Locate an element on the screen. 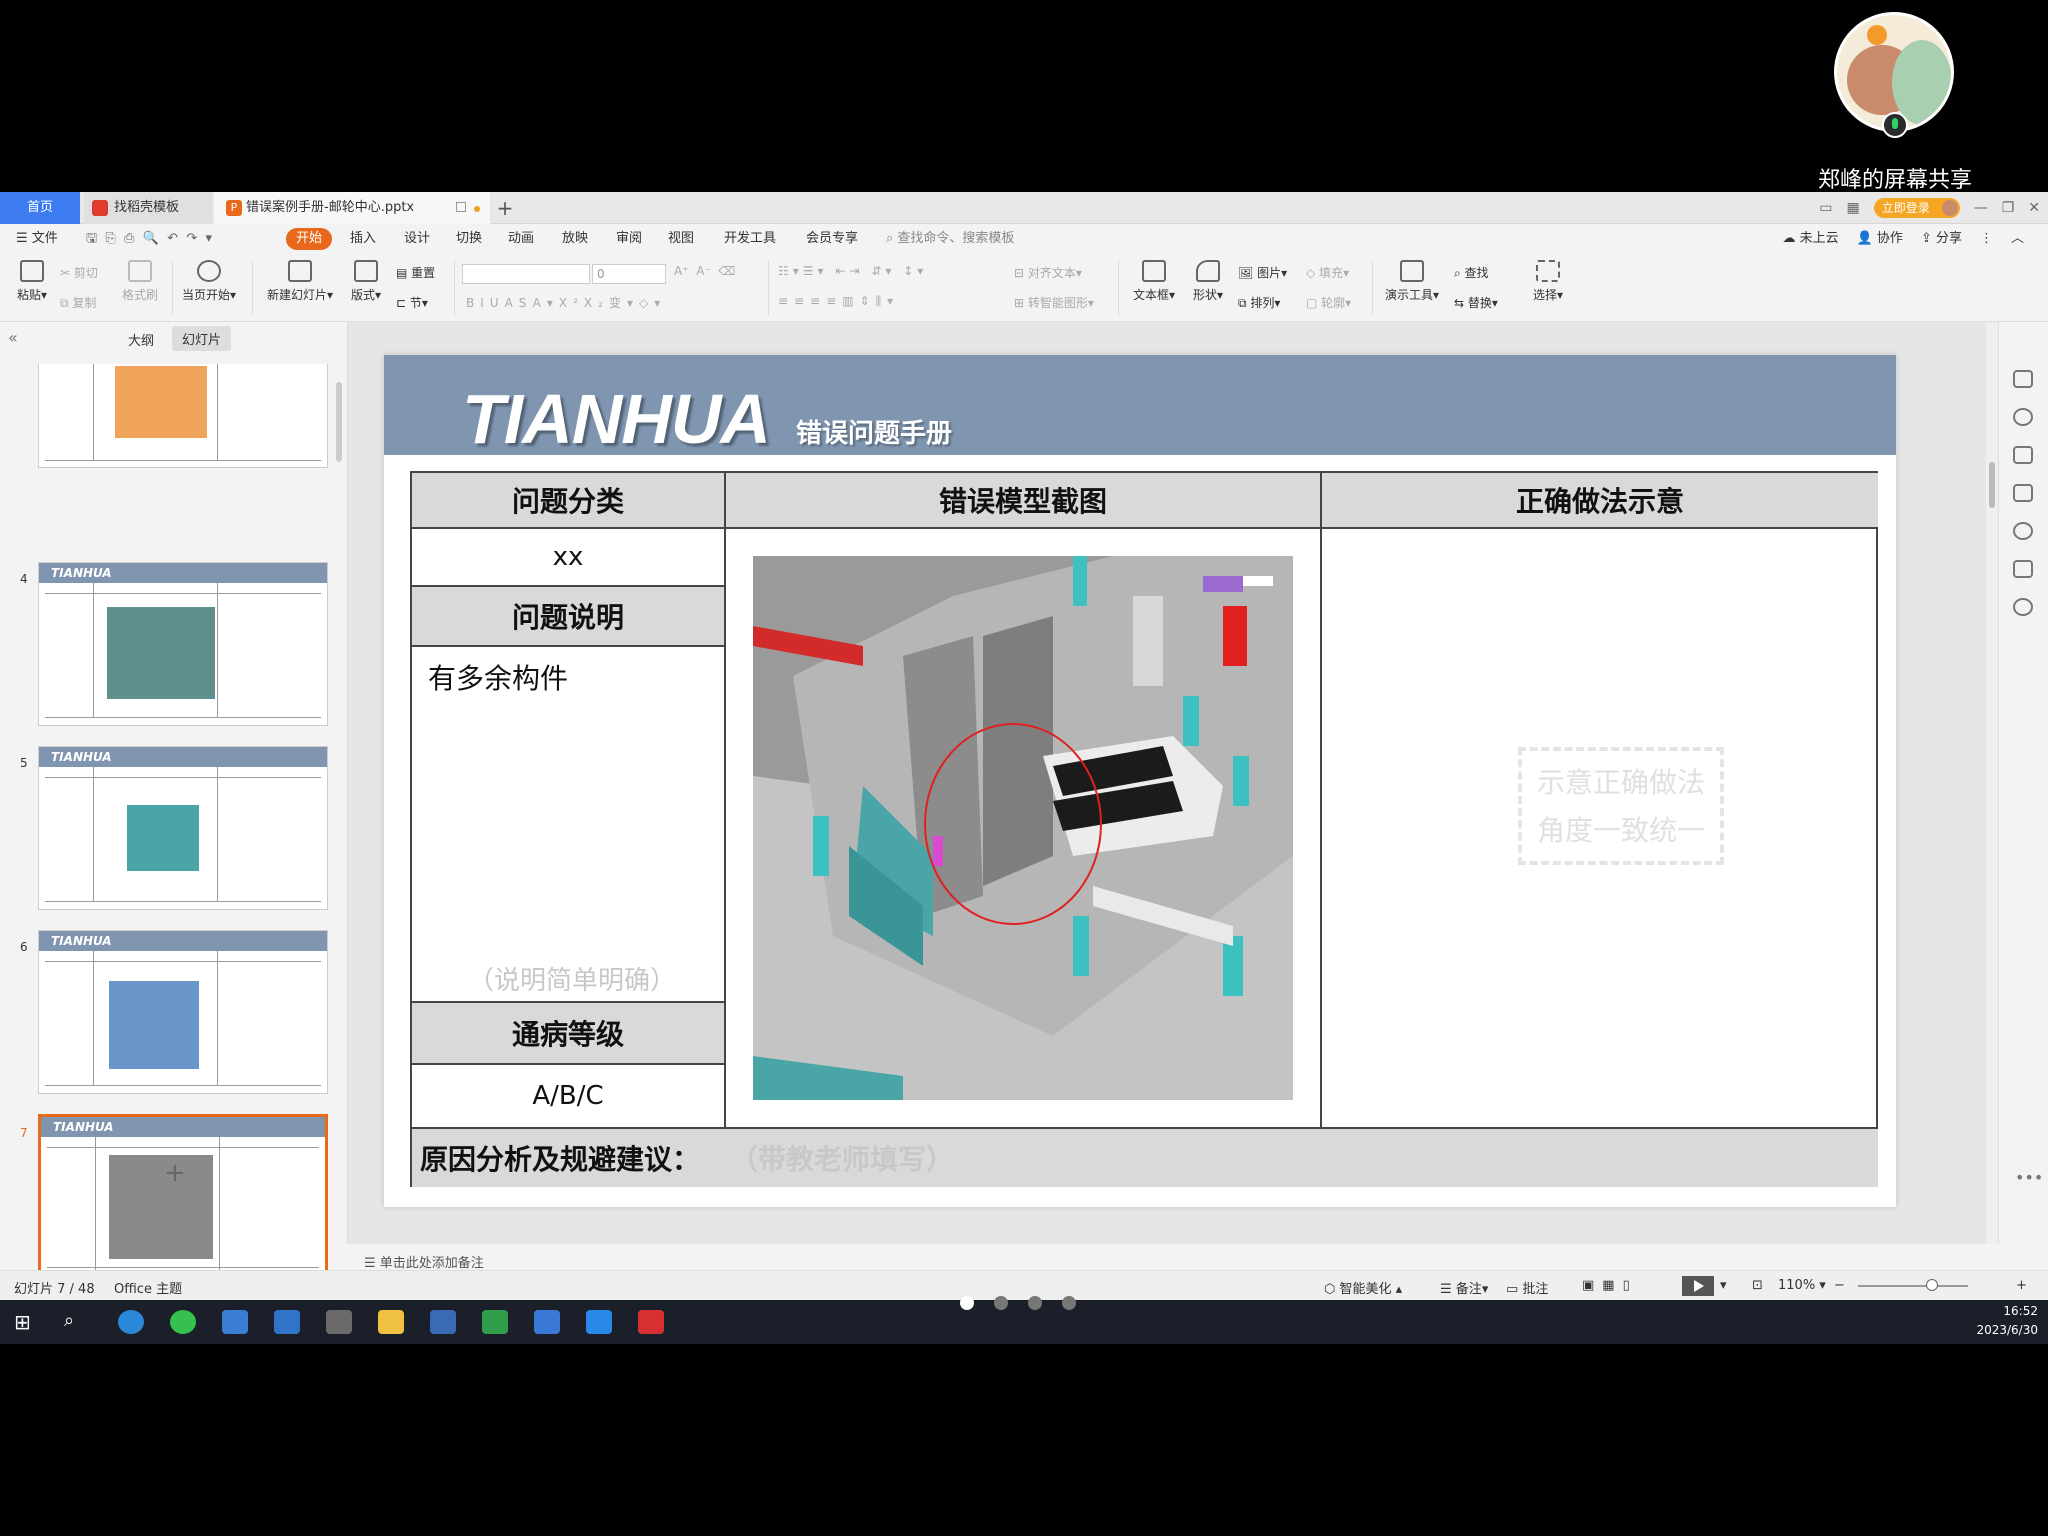 Image resolution: width=2048 pixels, height=1536 pixels. print-icon: ⎙ is located at coordinates (129, 238).